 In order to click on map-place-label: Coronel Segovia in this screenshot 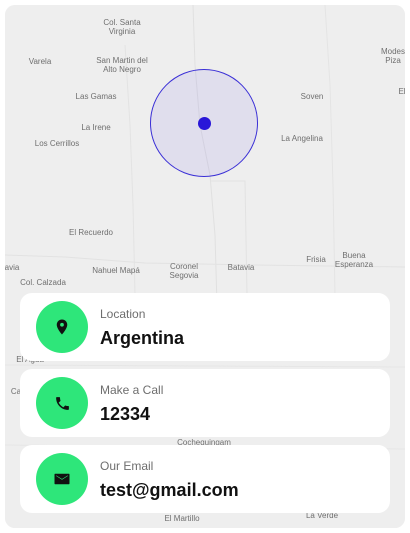, I will do `click(184, 271)`.